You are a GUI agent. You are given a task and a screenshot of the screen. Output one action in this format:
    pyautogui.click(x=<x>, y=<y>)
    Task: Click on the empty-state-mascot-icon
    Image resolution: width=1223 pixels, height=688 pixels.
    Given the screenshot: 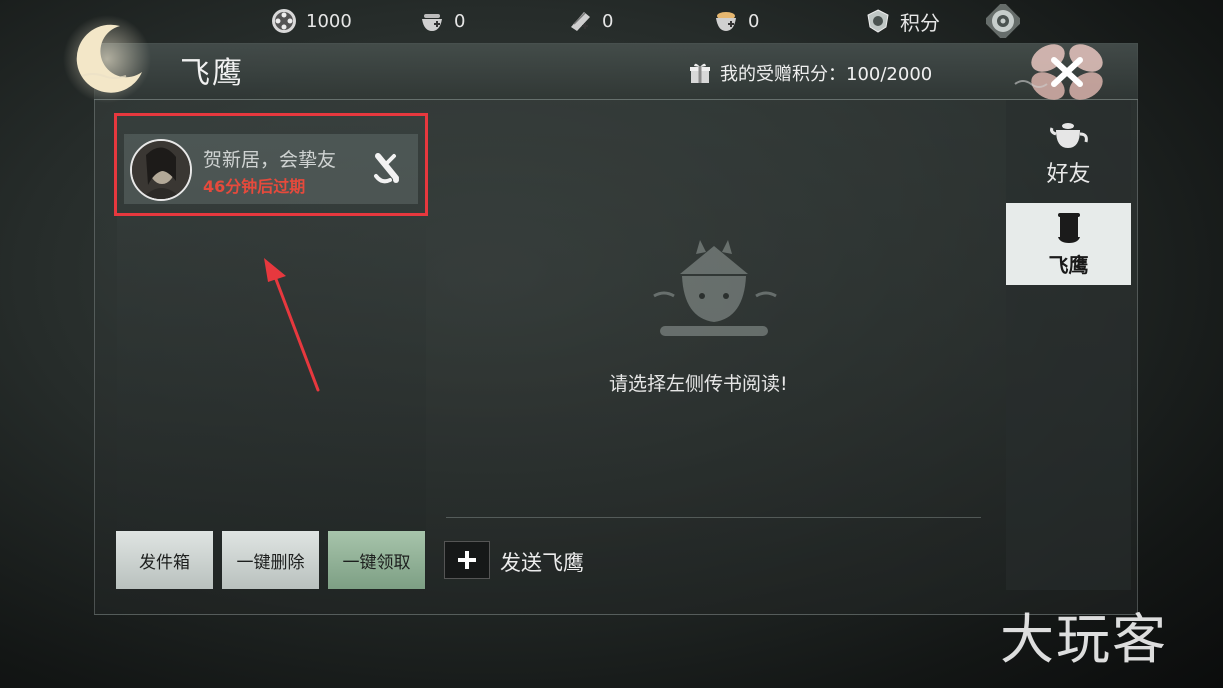 What is the action you would take?
    pyautogui.click(x=715, y=288)
    